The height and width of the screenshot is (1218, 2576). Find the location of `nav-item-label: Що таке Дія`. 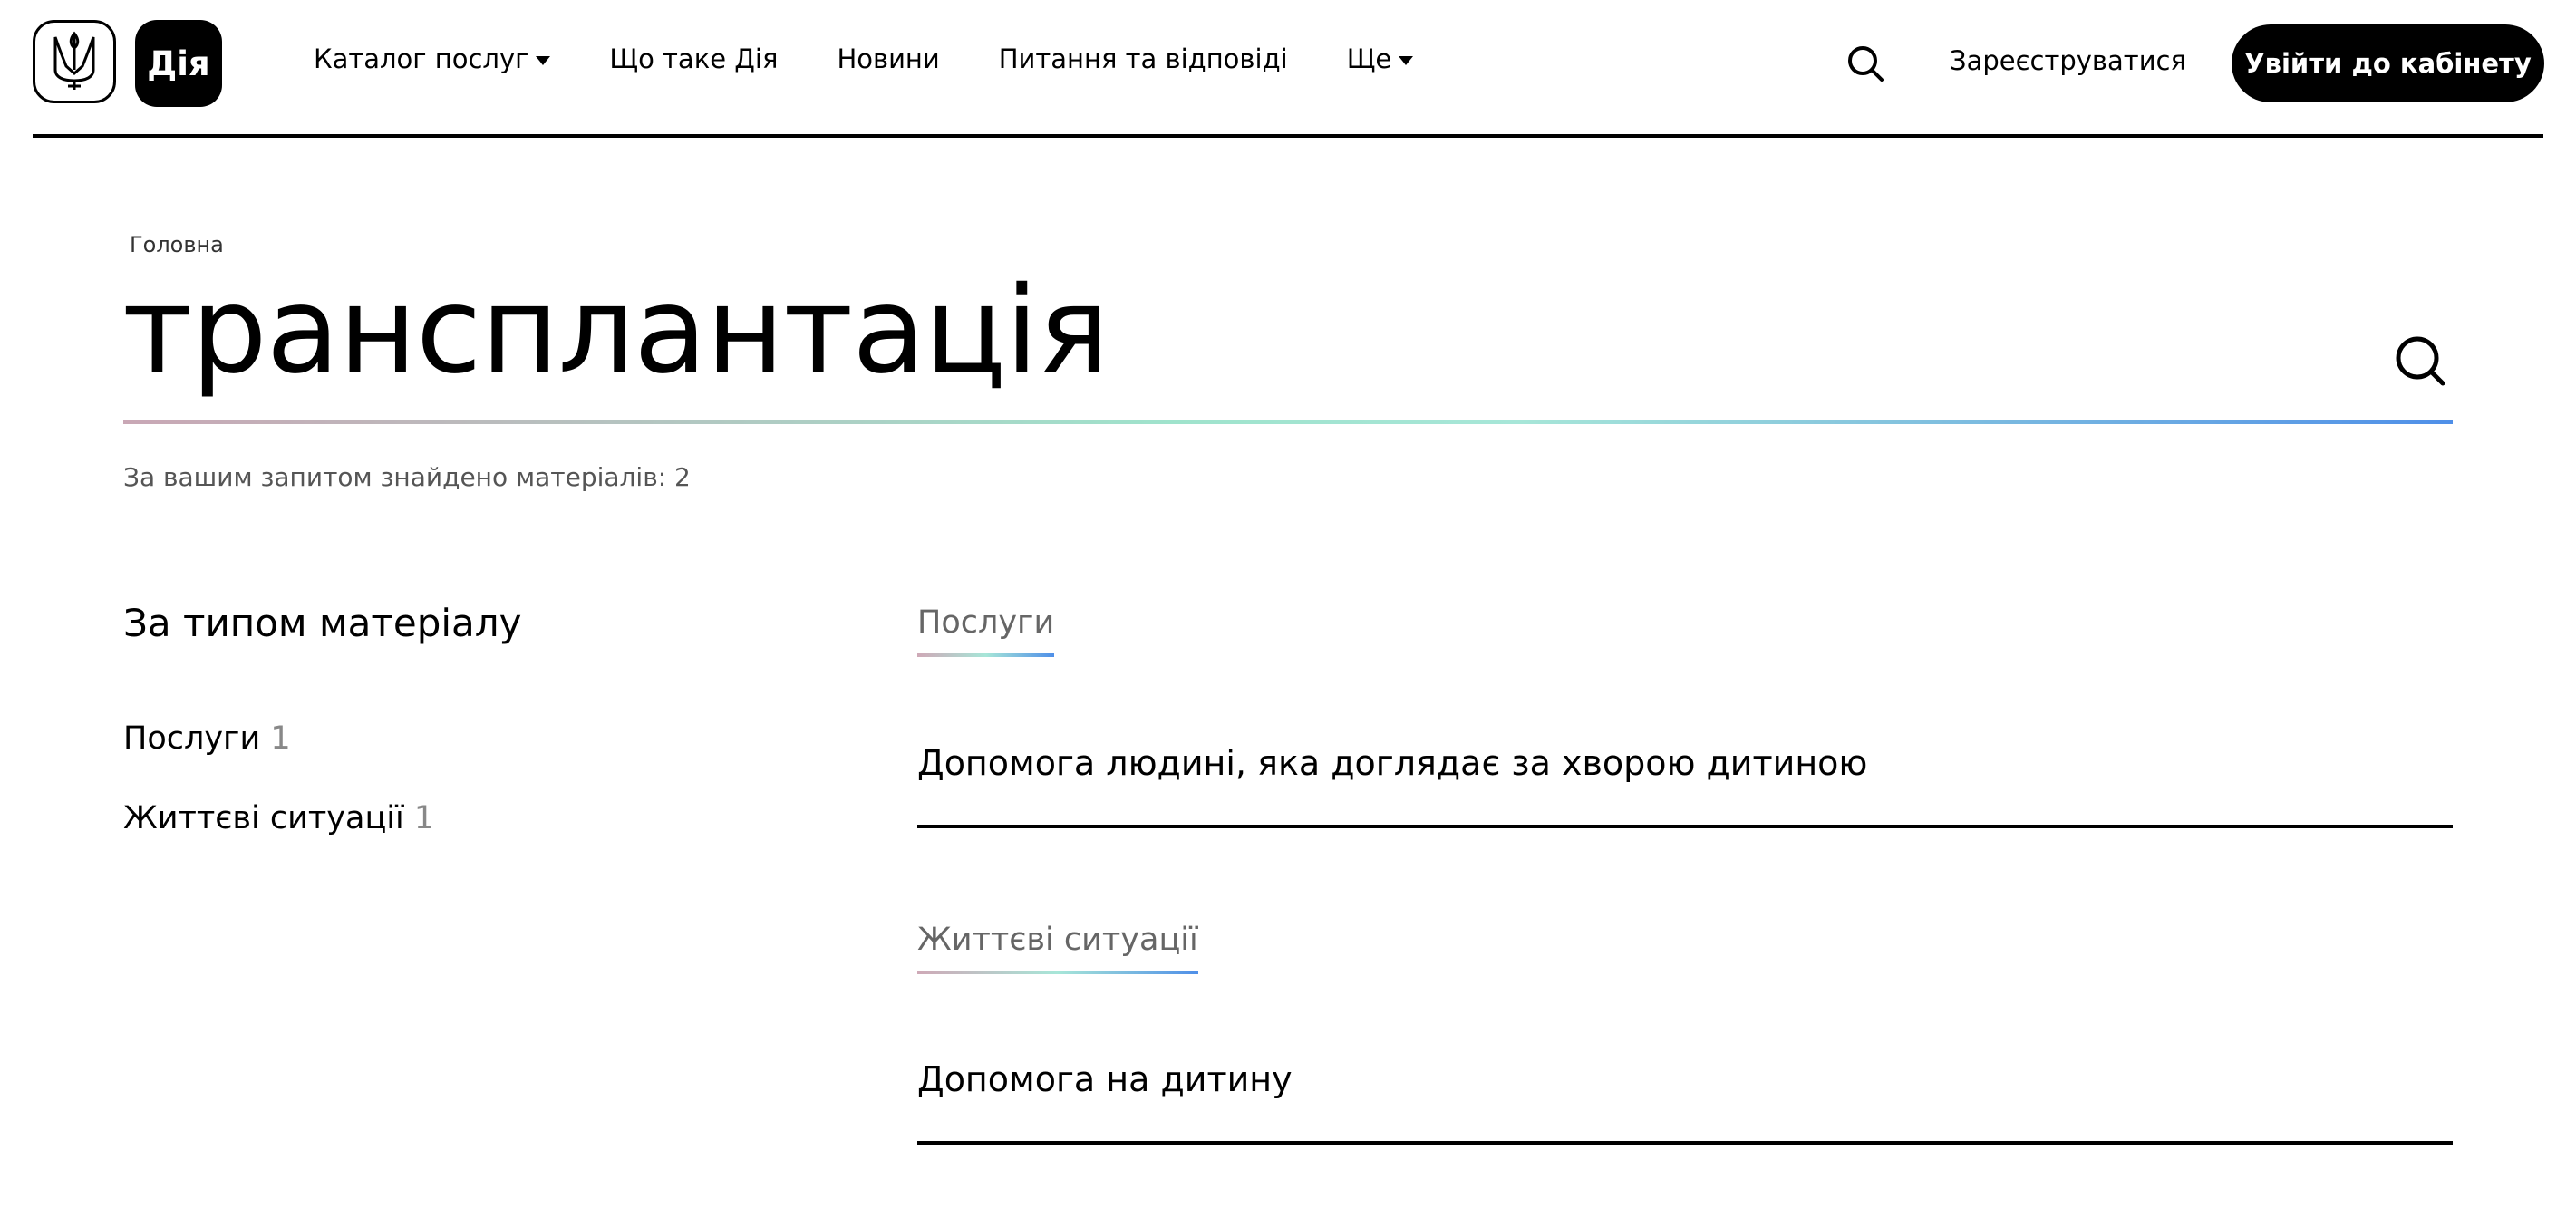

nav-item-label: Що таке Дія is located at coordinates (694, 59).